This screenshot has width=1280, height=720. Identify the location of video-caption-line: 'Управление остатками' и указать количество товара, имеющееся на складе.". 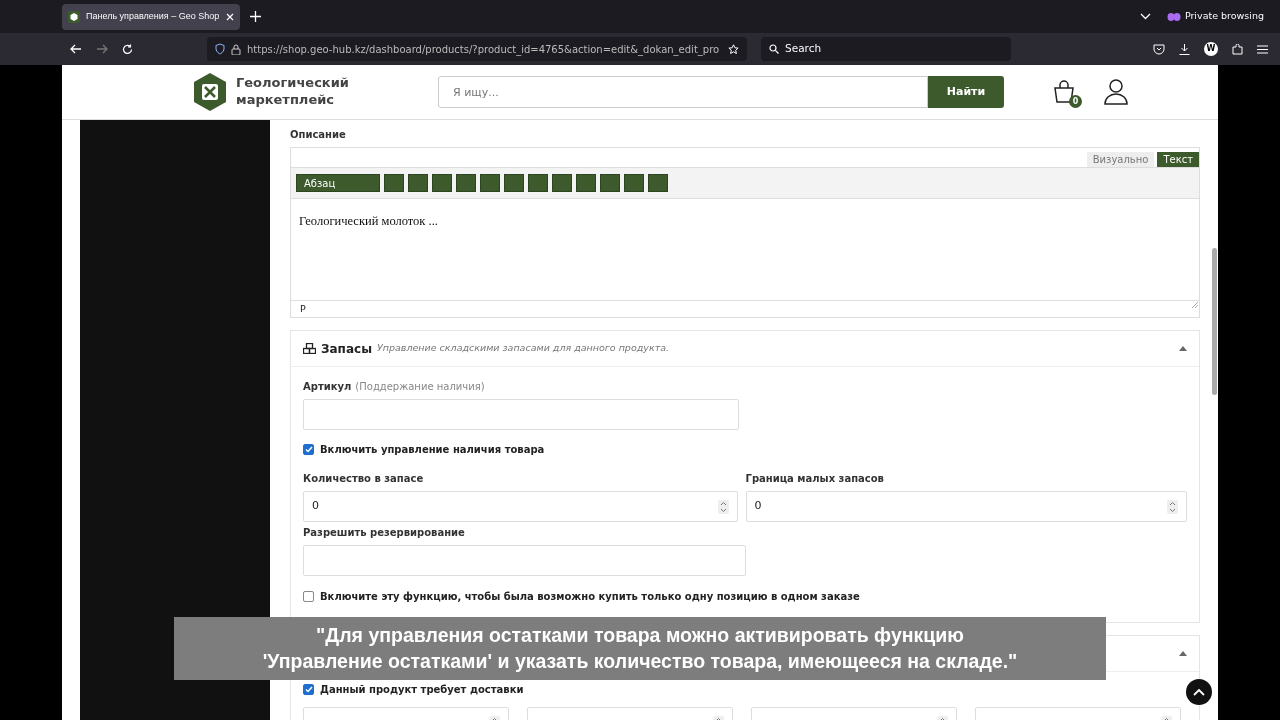
(640, 661).